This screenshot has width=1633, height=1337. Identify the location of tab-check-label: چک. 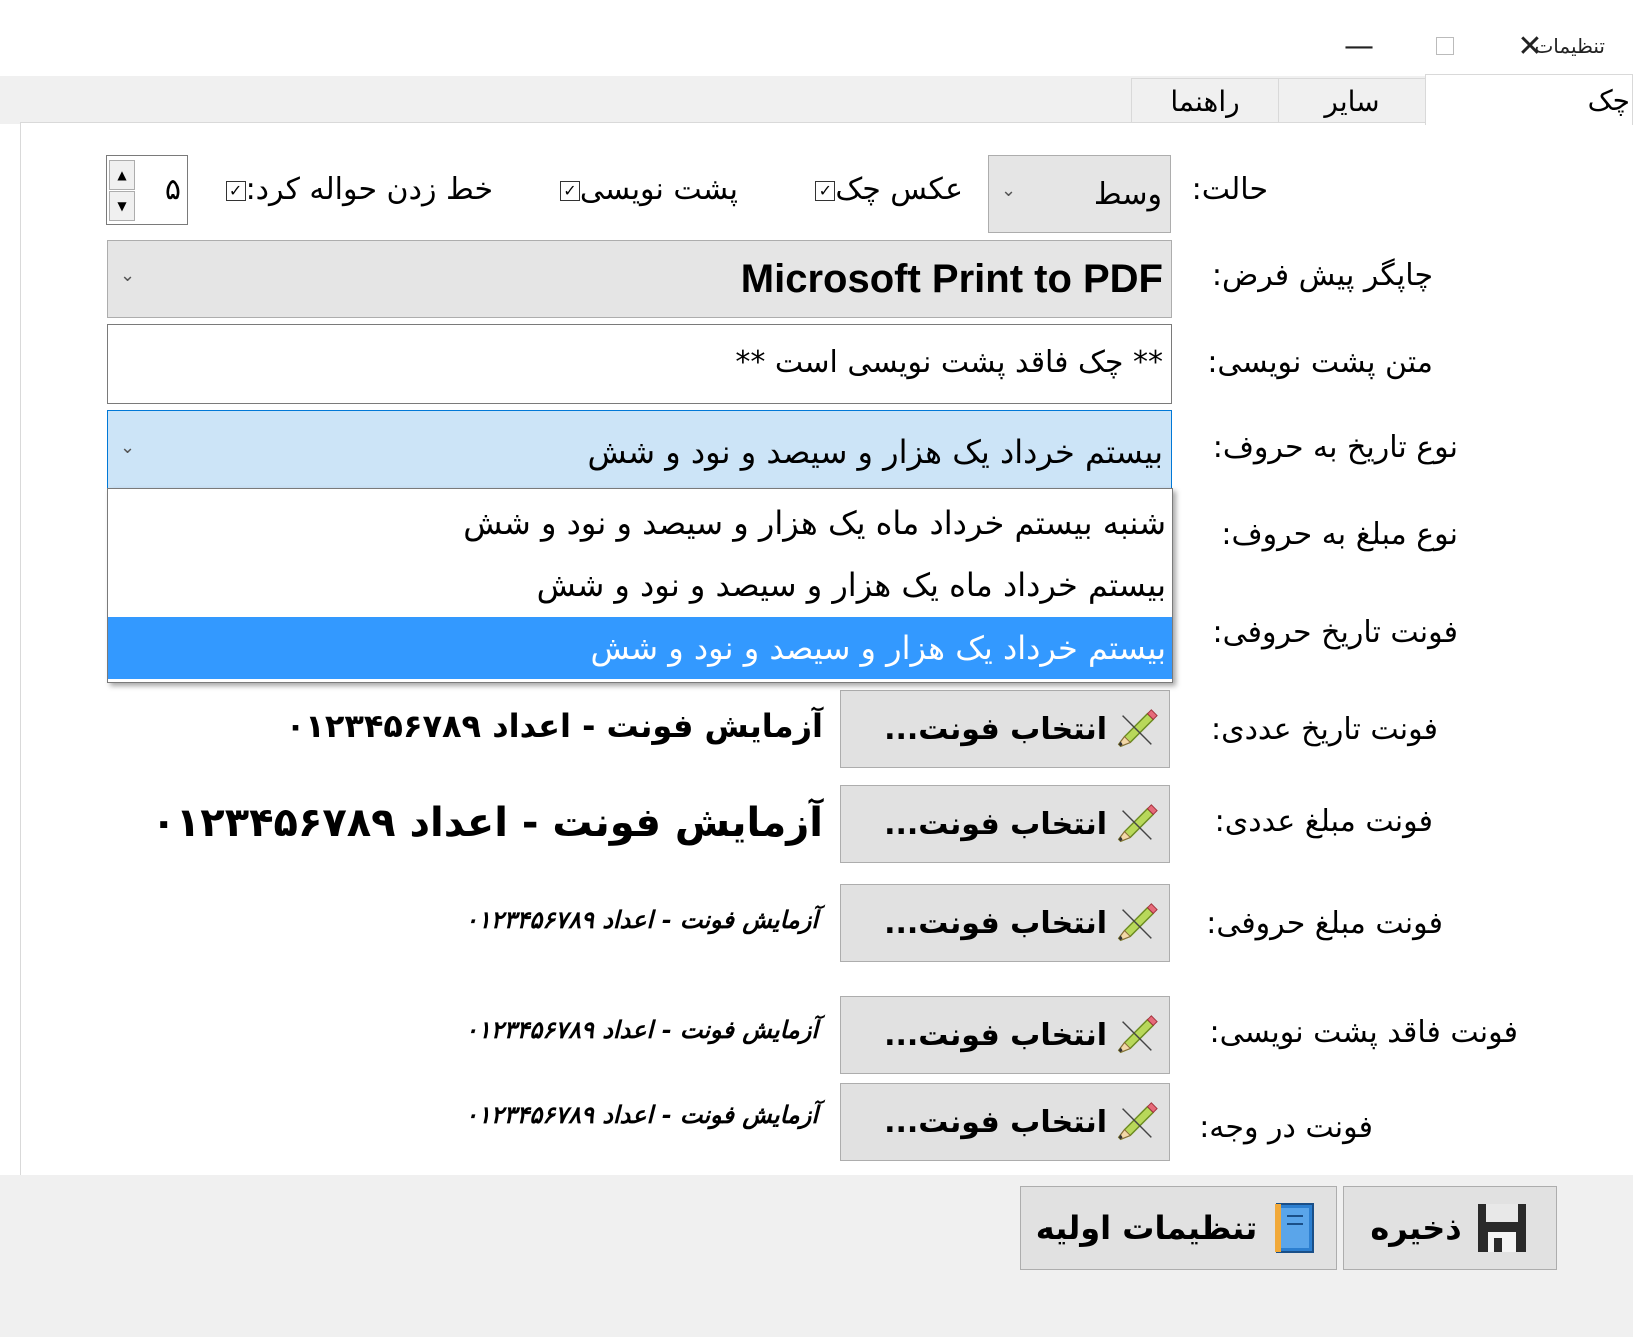
(1608, 100).